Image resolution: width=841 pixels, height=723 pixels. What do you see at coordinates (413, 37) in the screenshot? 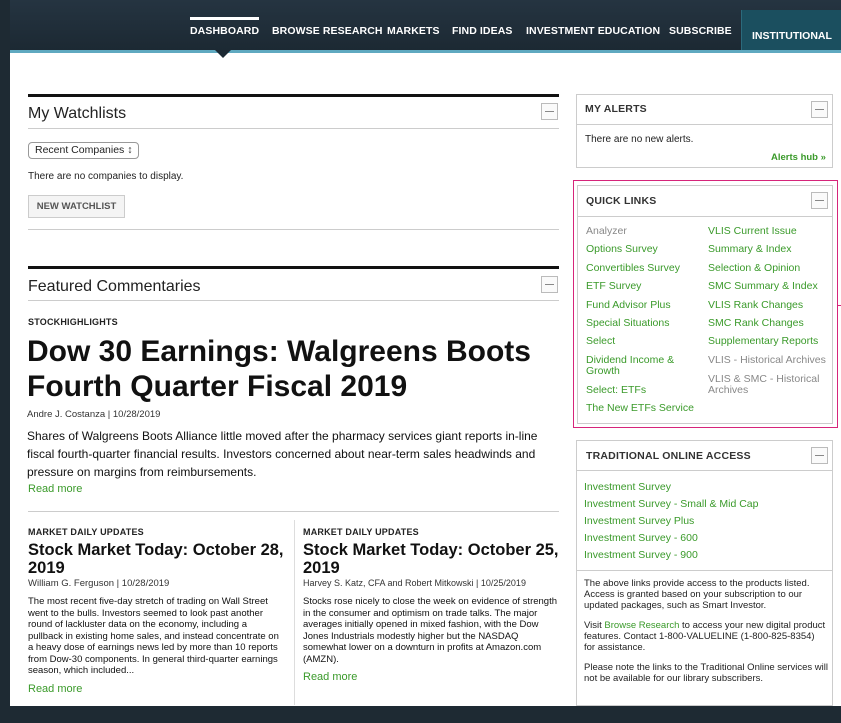
I see `nav-markets: MARKETS` at bounding box center [413, 37].